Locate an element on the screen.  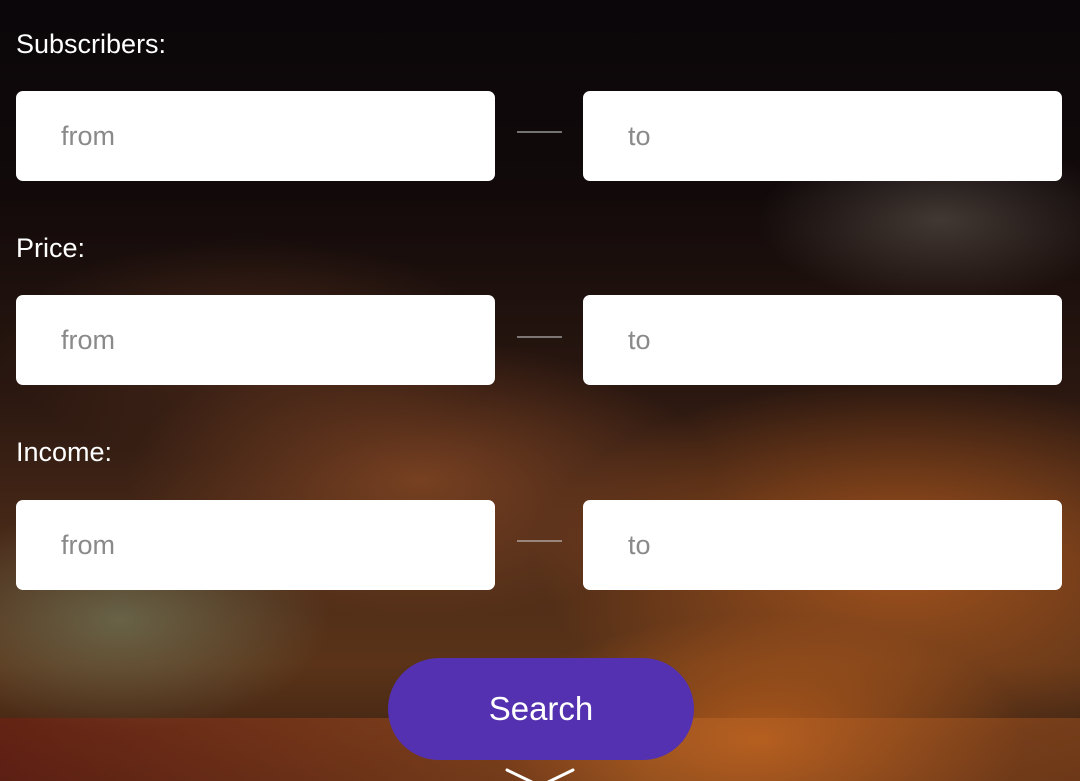
subscribers-from-input is located at coordinates (255, 136).